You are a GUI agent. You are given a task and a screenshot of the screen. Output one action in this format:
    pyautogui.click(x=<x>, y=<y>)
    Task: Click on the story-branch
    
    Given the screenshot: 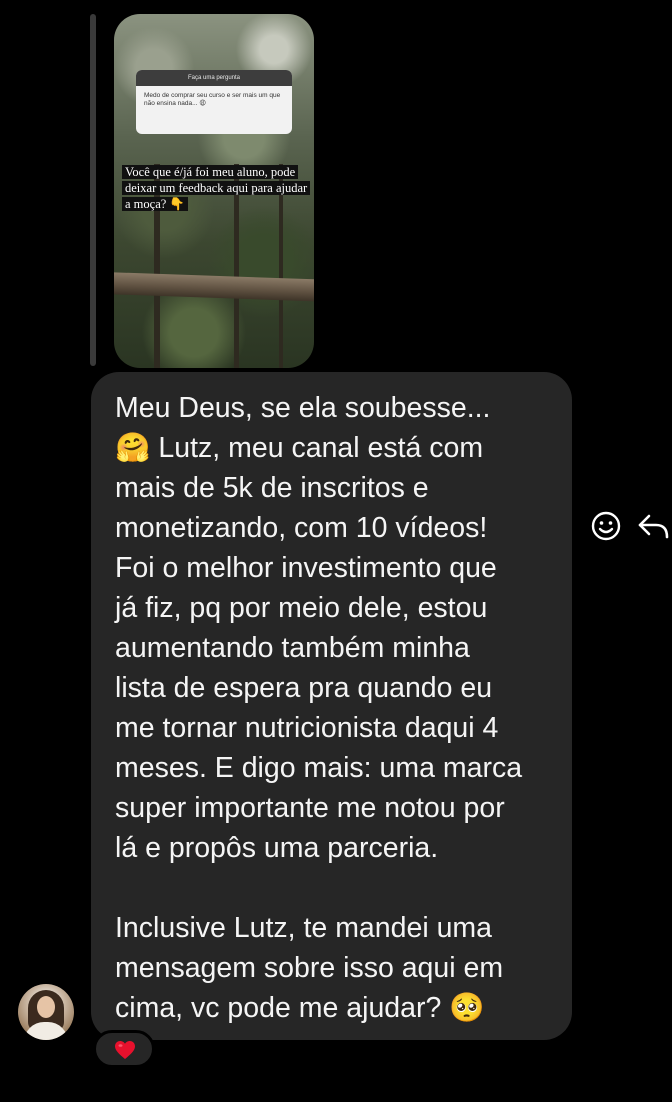 What is the action you would take?
    pyautogui.click(x=214, y=287)
    